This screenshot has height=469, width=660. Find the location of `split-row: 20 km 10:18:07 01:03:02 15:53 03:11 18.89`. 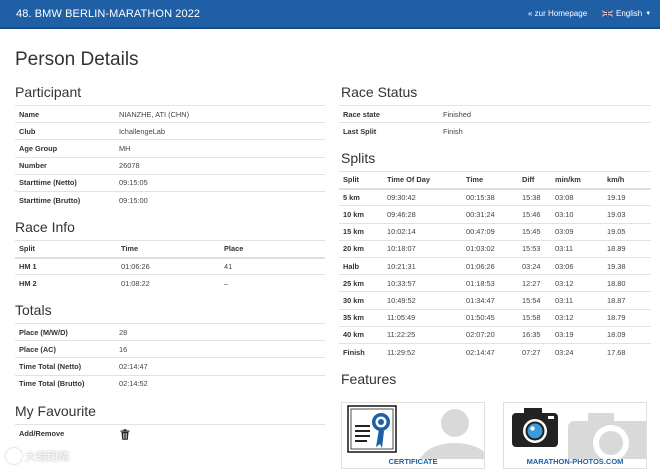

split-row: 20 km 10:18:07 01:03:02 15:53 03:11 18.89 is located at coordinates (495, 248).